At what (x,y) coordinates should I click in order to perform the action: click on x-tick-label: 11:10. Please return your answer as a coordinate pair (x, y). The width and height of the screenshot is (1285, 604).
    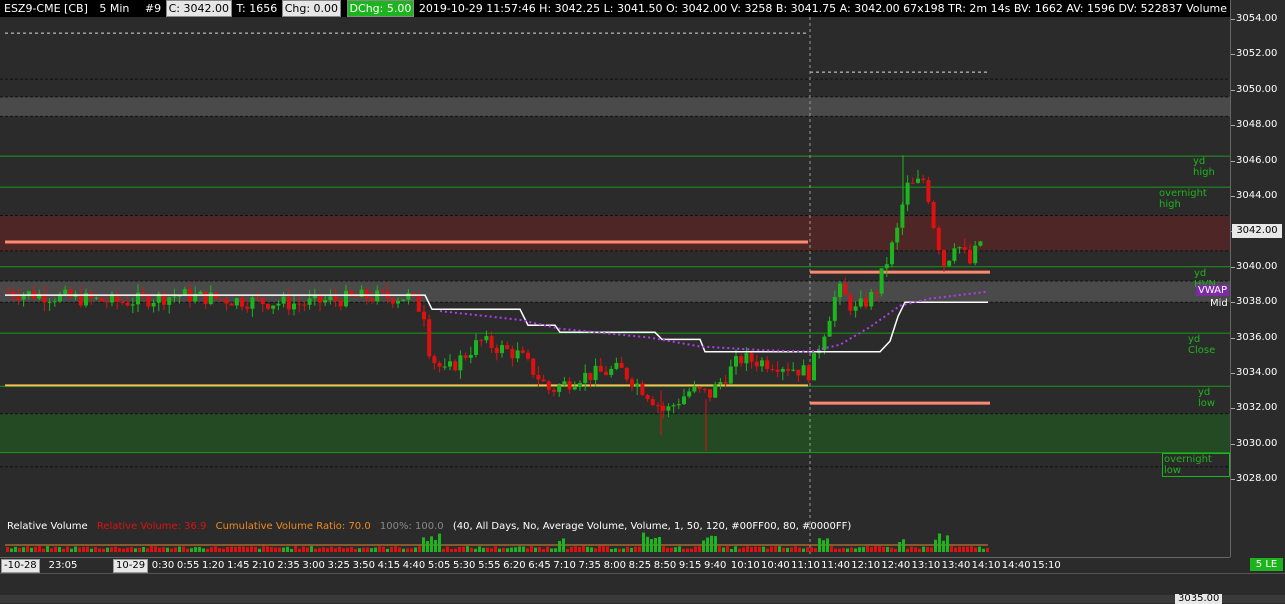
    Looking at the image, I should click on (805, 565).